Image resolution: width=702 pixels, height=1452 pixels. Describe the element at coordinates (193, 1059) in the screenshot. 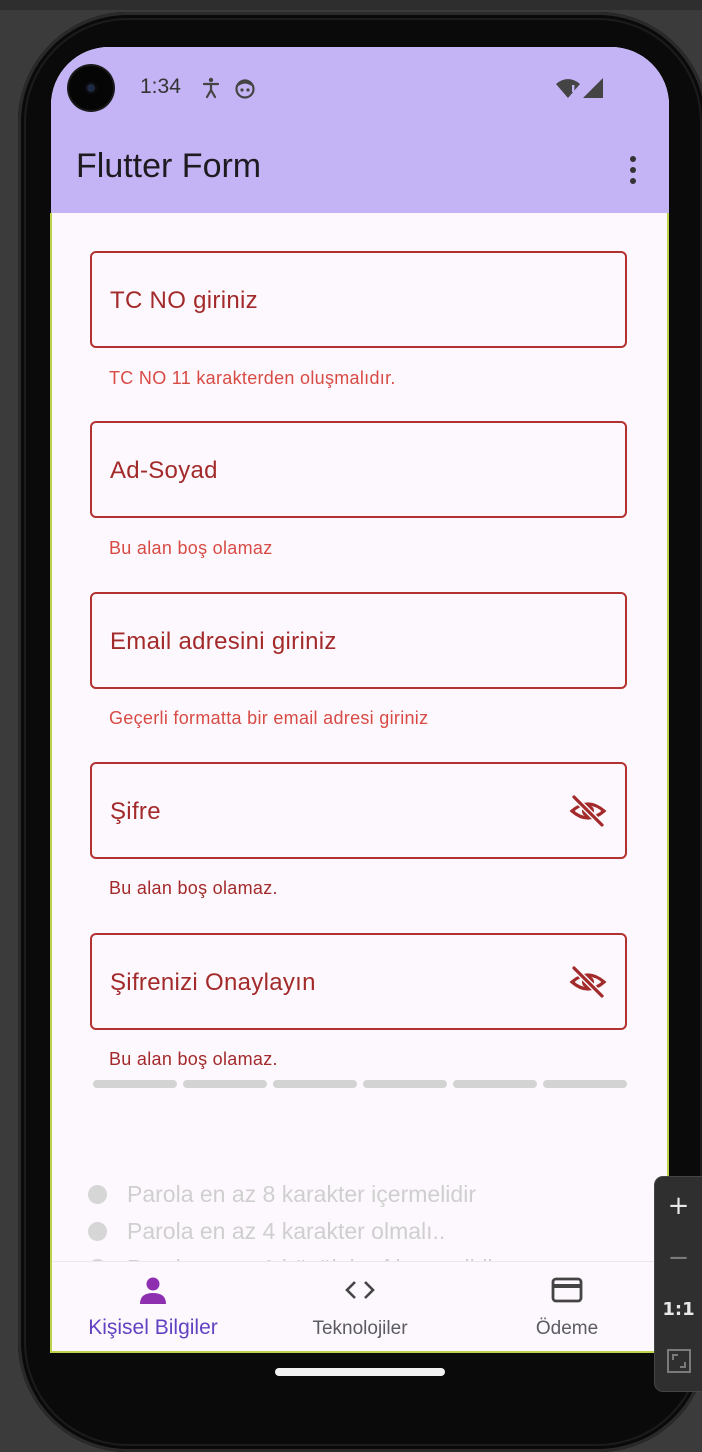

I see `confirm-password-error: Bu alan boş olamaz.` at that location.